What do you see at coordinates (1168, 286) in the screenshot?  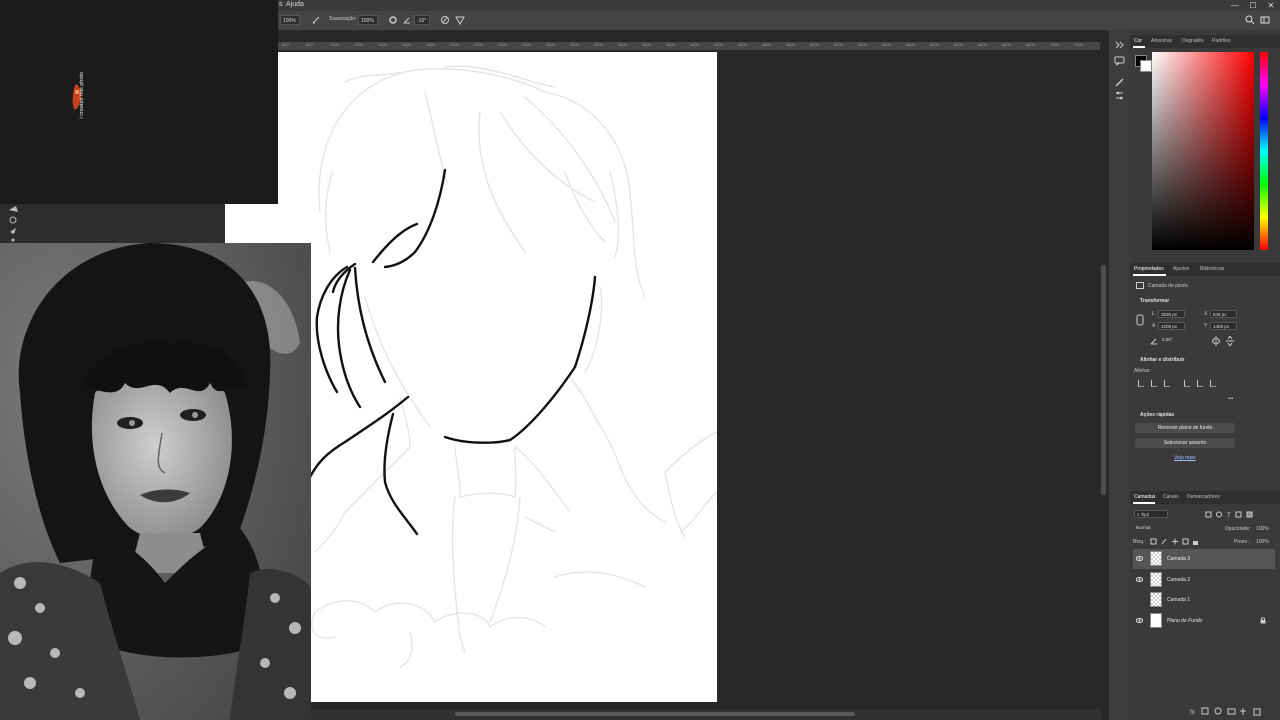 I see `layer-type-label: Camada de pixels` at bounding box center [1168, 286].